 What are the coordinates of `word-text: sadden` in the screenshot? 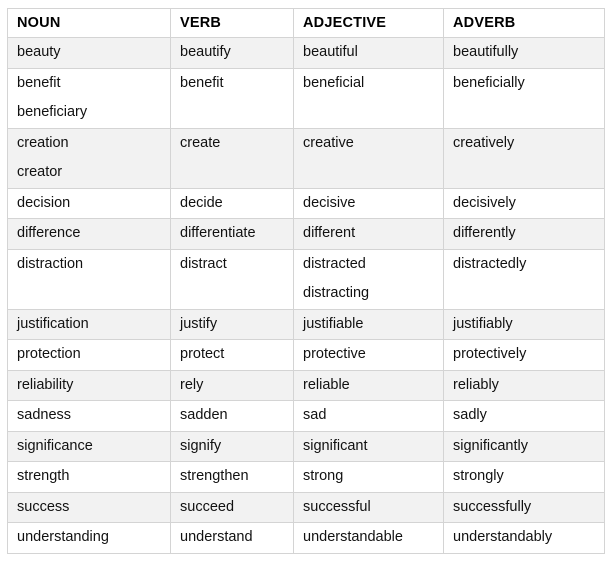 It's located at (204, 415).